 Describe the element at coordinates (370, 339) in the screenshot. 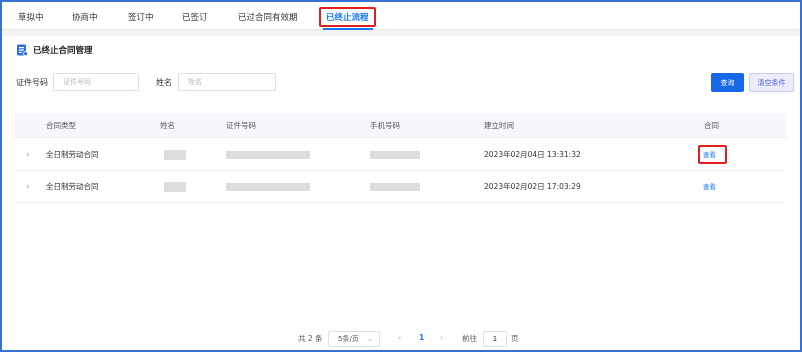

I see `chevron-down-icon: ⌄` at that location.